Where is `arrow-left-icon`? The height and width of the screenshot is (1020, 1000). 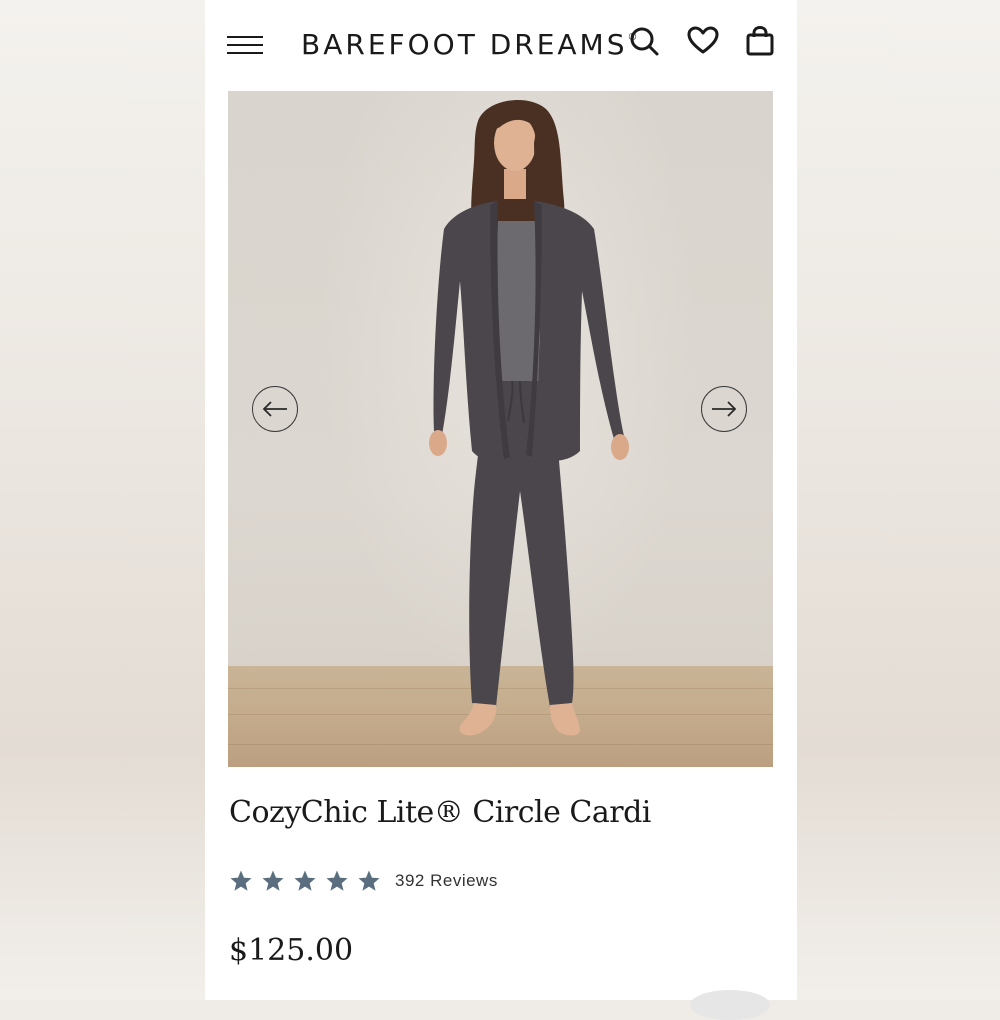 arrow-left-icon is located at coordinates (274, 409).